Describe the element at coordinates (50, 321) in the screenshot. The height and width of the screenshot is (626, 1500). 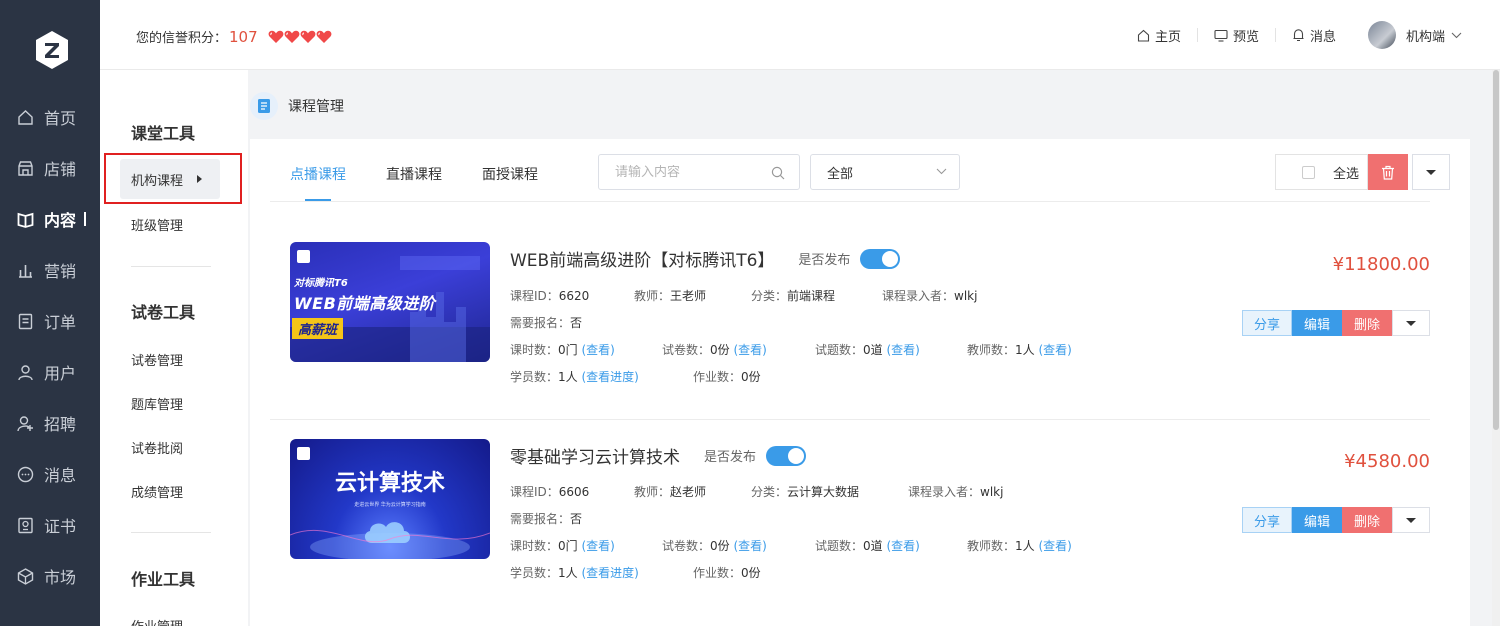
I see `nav-item-orders: 订单` at that location.